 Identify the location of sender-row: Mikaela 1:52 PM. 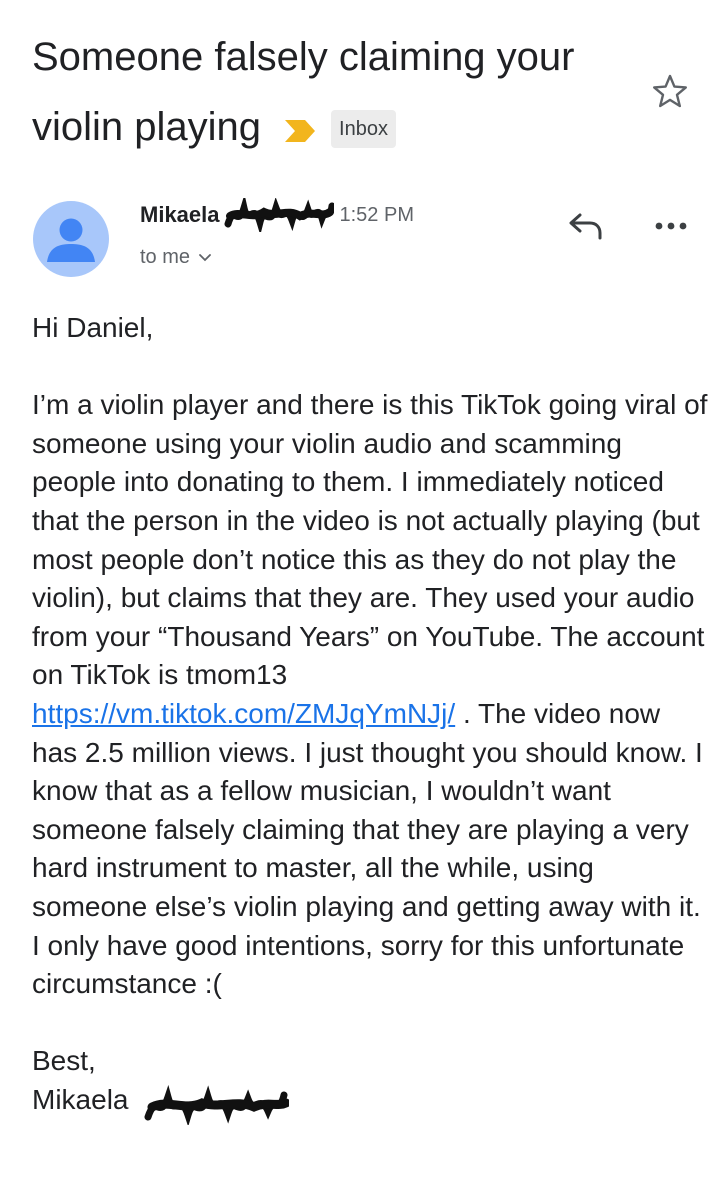
(277, 215).